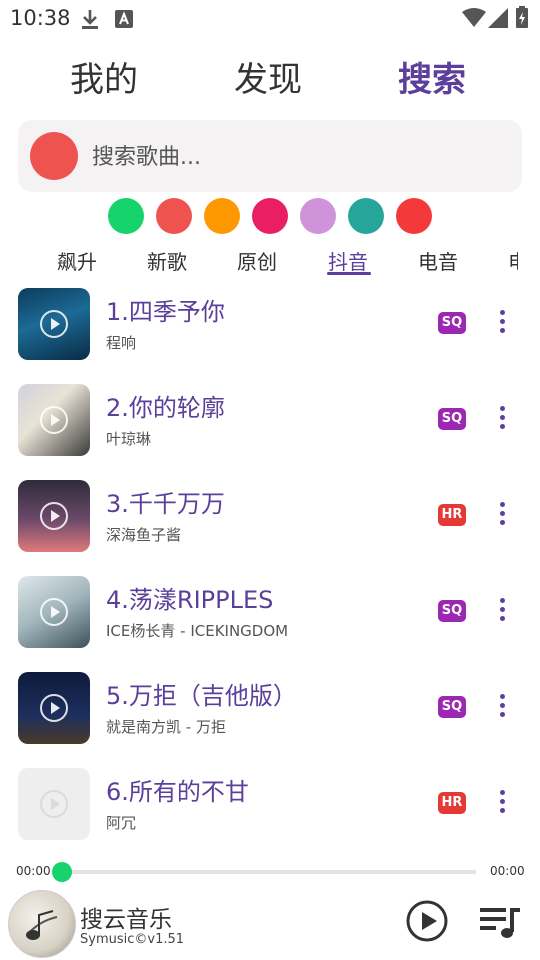 The height and width of the screenshot is (960, 540). What do you see at coordinates (270, 420) in the screenshot?
I see `song-row: 2.你的轮廓 叶琼琳 SQ` at bounding box center [270, 420].